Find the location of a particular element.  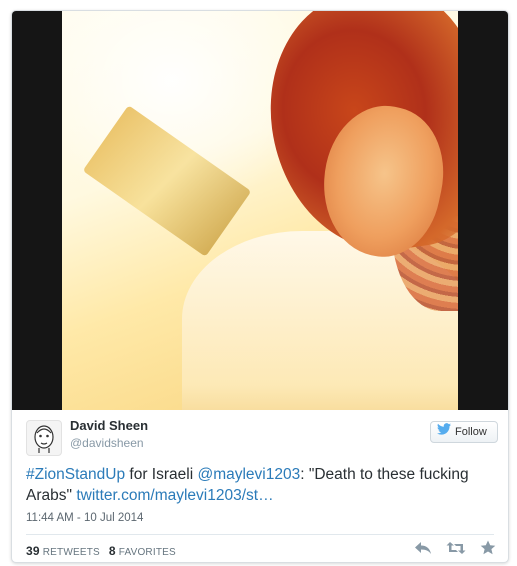

tweet-text-part: for Israeli is located at coordinates (161, 474).